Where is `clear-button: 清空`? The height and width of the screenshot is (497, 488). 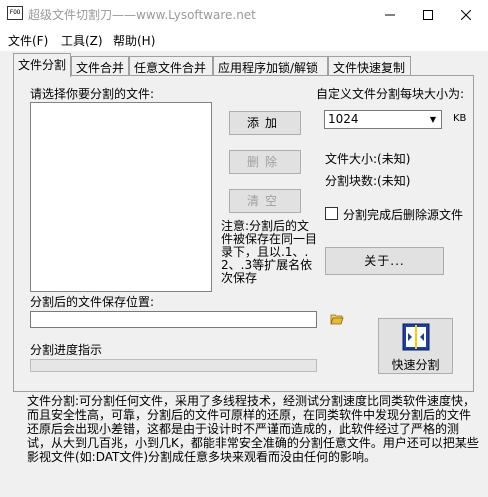
clear-button: 清空 is located at coordinates (265, 201).